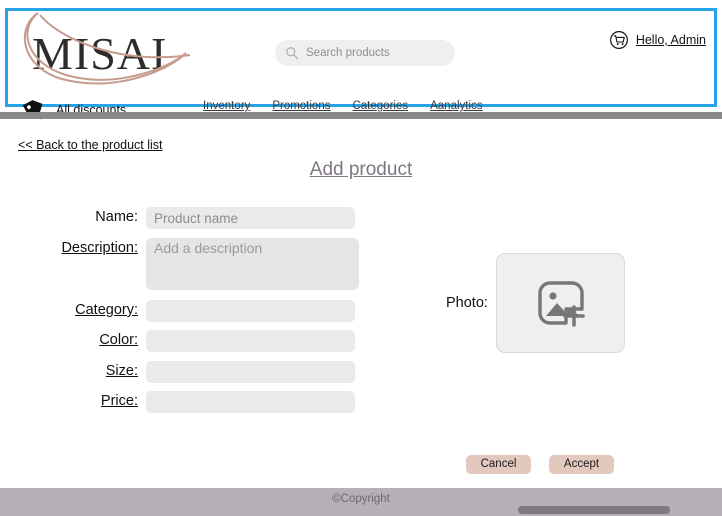 The width and height of the screenshot is (722, 516). What do you see at coordinates (119, 401) in the screenshot?
I see `price-label: Price:` at bounding box center [119, 401].